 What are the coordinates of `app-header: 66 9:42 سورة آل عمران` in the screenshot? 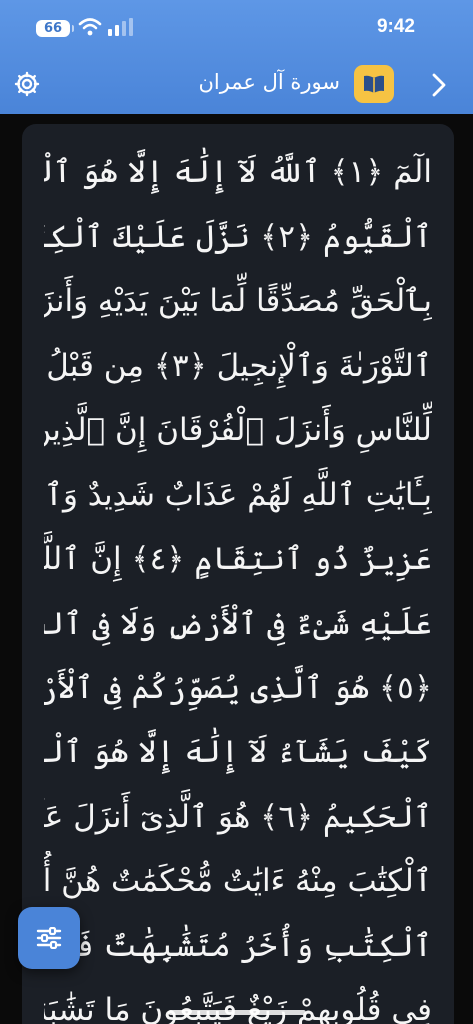 It's located at (236, 57).